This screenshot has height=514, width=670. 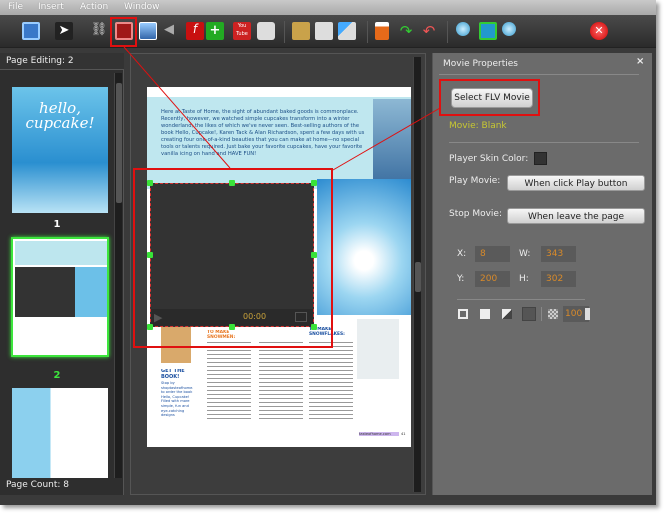 What do you see at coordinates (282, 108) in the screenshot?
I see `callout-lines` at bounding box center [282, 108].